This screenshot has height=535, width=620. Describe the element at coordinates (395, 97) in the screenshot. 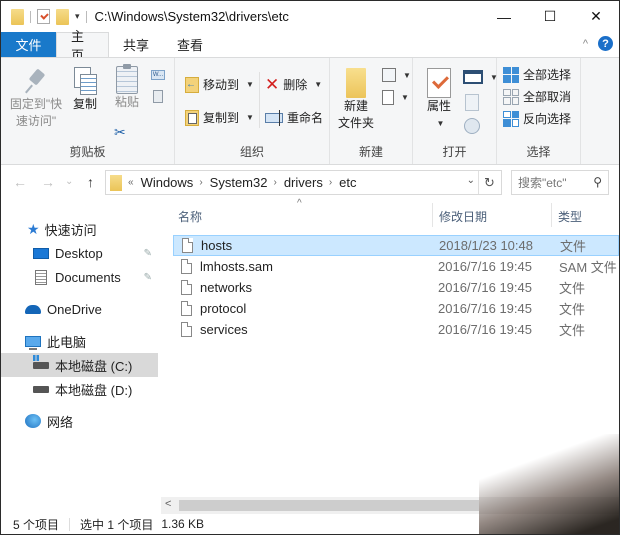

I see `easy-access-button: ▼` at that location.